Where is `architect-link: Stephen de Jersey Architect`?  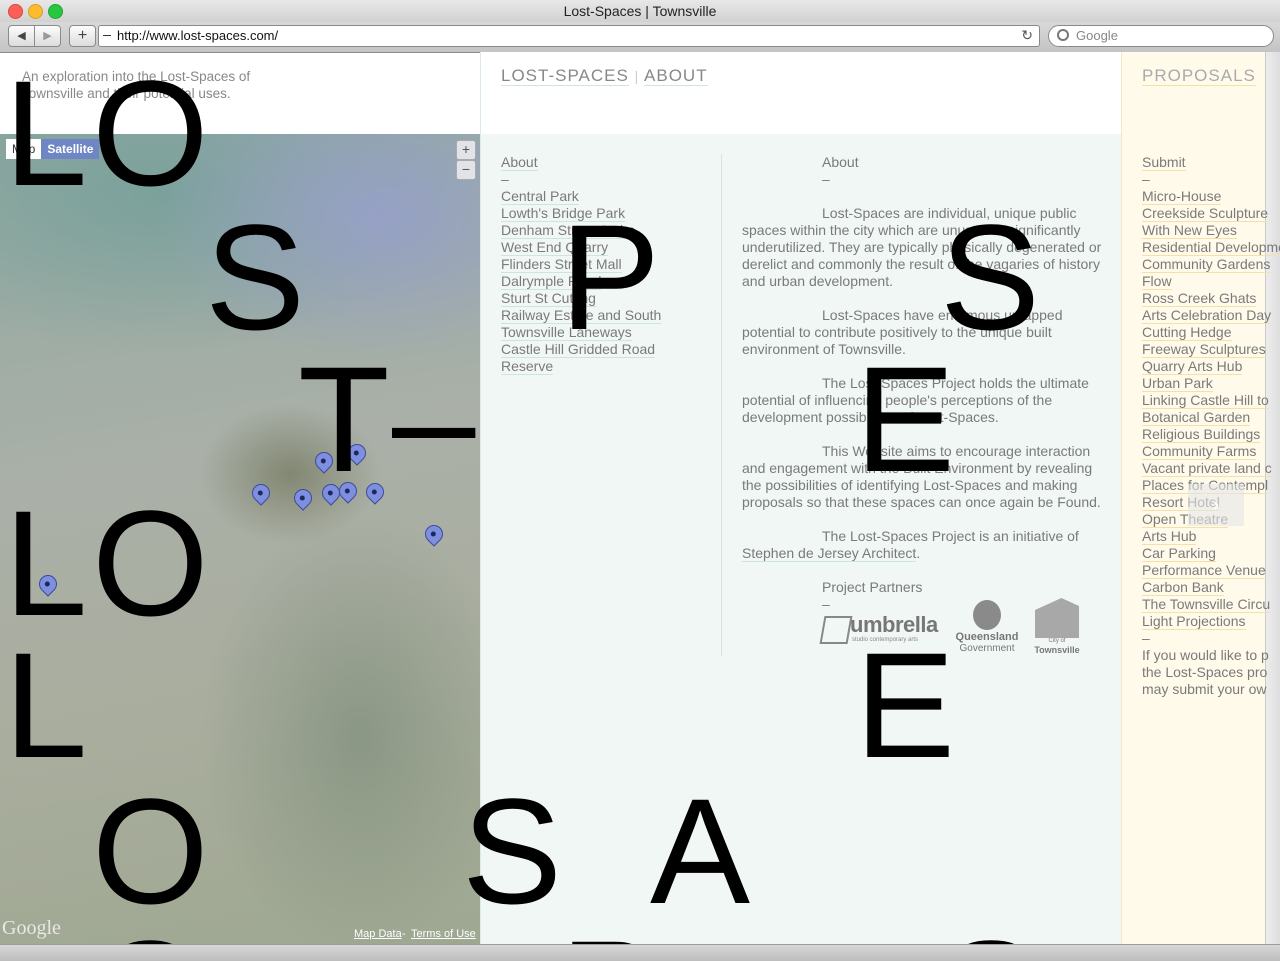 architect-link: Stephen de Jersey Architect is located at coordinates (829, 553).